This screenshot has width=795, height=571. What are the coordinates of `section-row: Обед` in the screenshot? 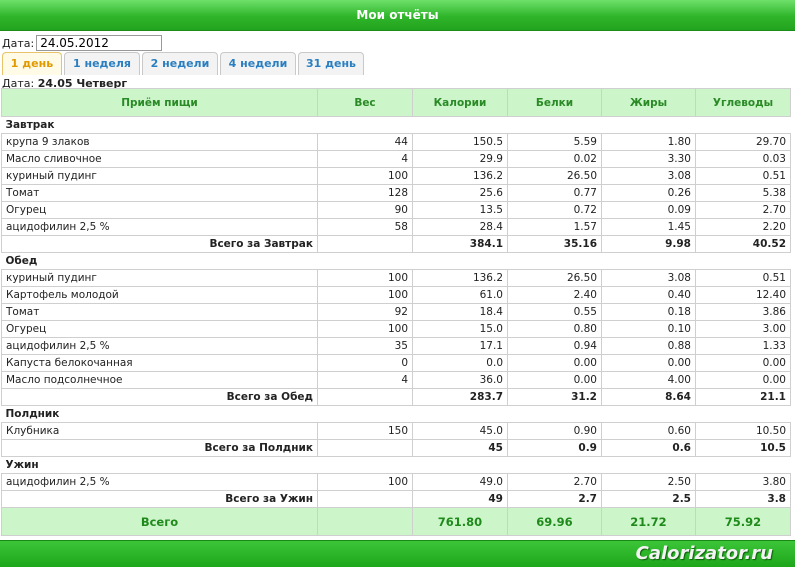 It's located at (396, 261).